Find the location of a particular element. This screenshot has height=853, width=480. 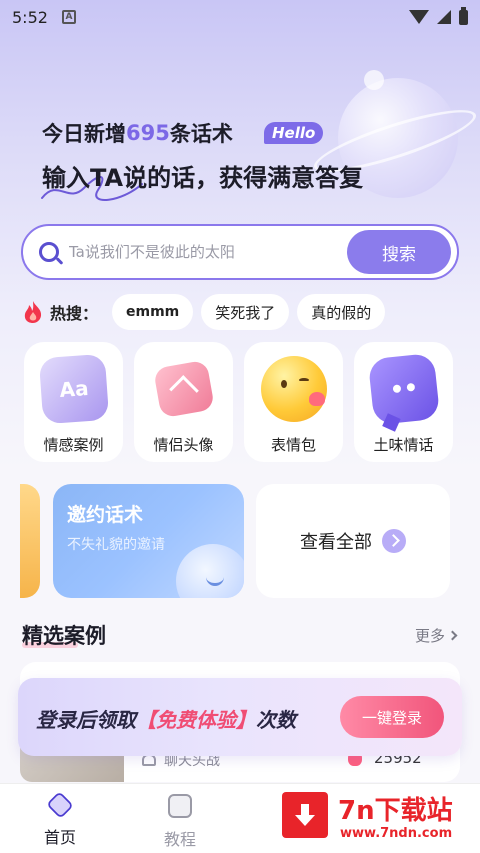

one-click-login-button: 一键登录 is located at coordinates (392, 717).